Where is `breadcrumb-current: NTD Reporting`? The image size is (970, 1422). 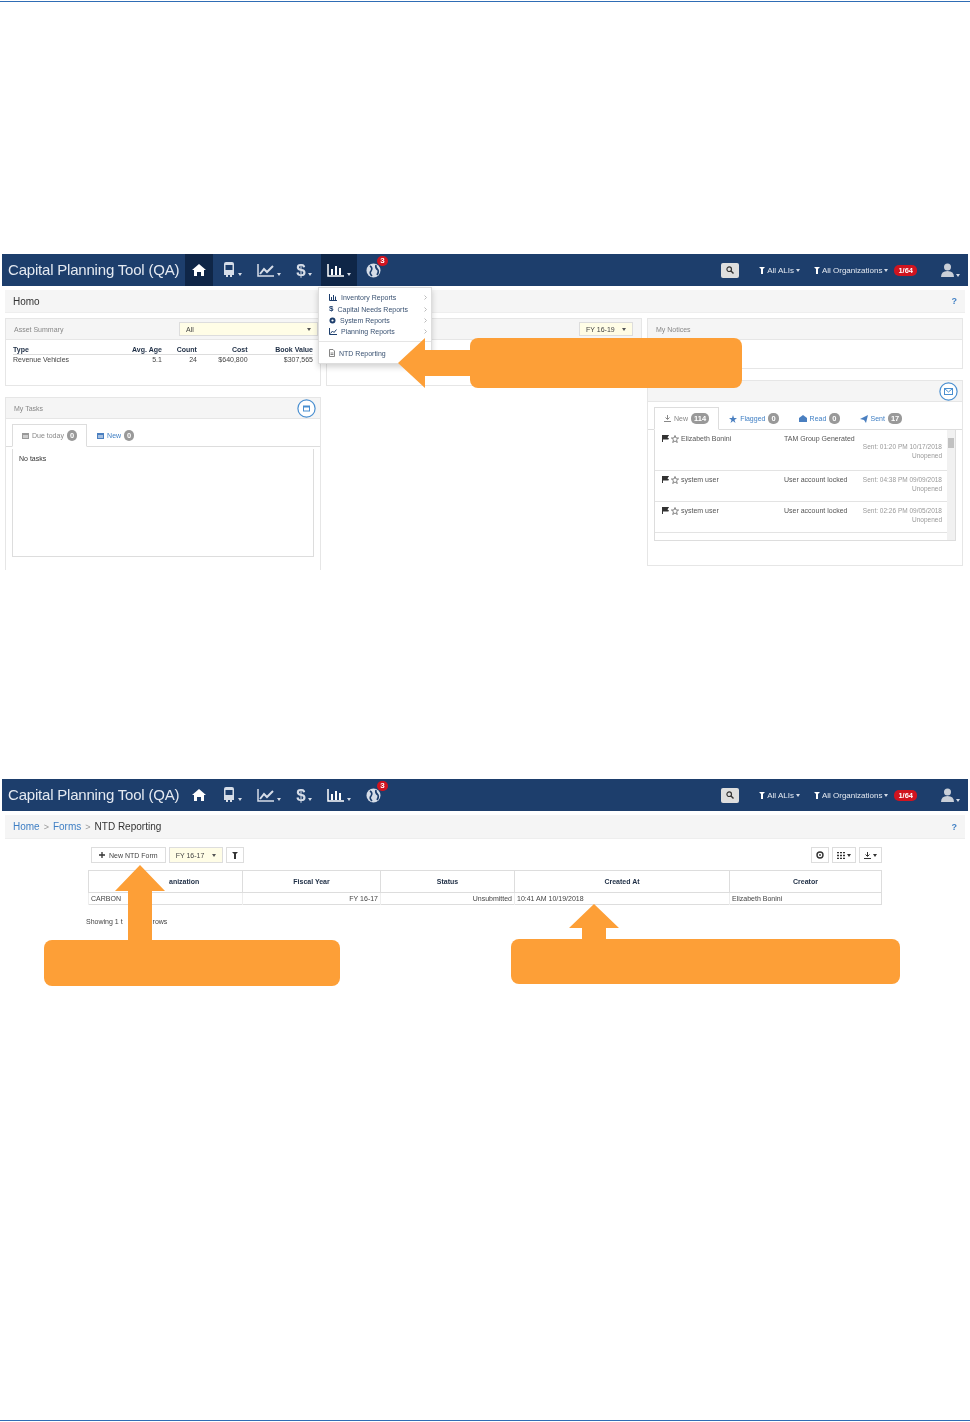
breadcrumb-current: NTD Reporting is located at coordinates (128, 826).